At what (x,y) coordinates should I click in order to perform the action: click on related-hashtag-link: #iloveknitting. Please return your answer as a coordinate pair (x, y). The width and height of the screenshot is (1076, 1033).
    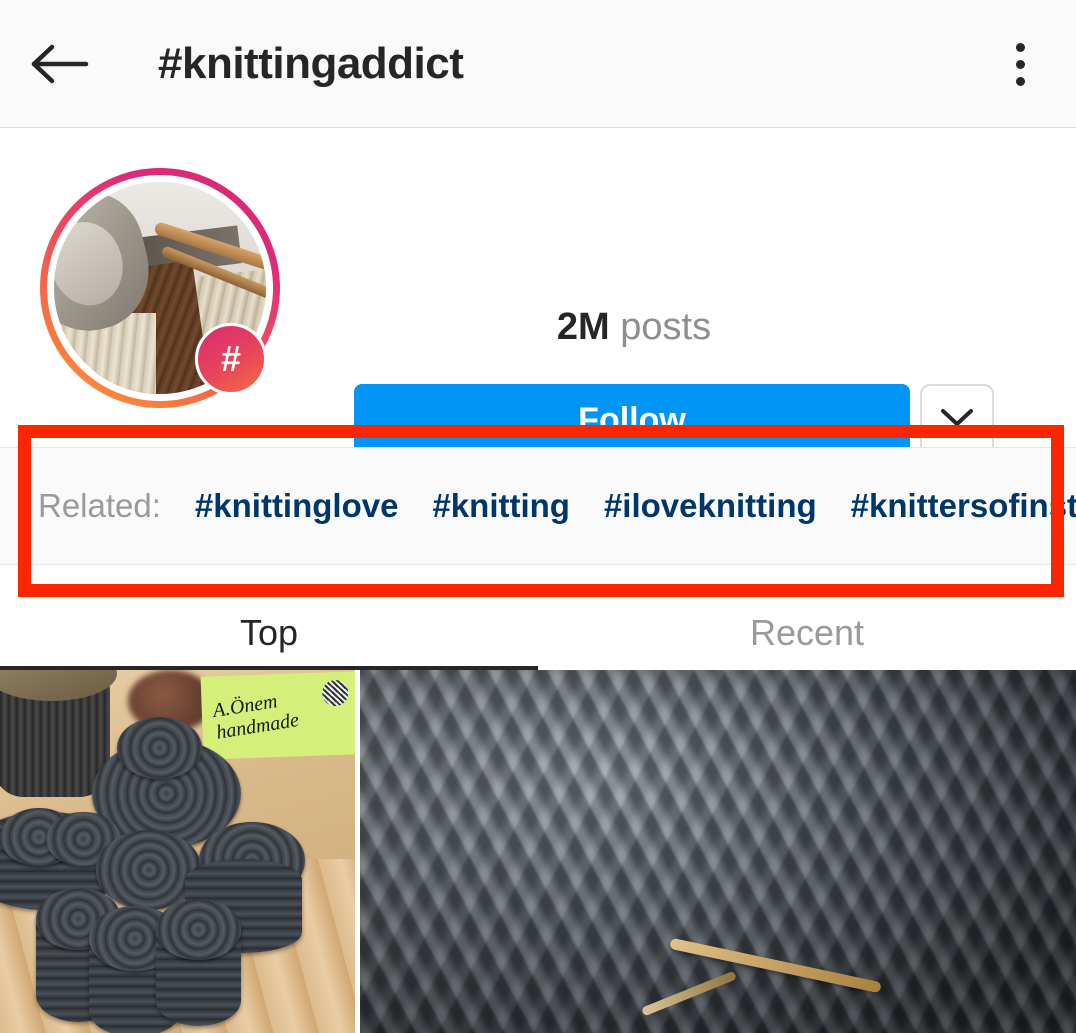
    Looking at the image, I should click on (710, 506).